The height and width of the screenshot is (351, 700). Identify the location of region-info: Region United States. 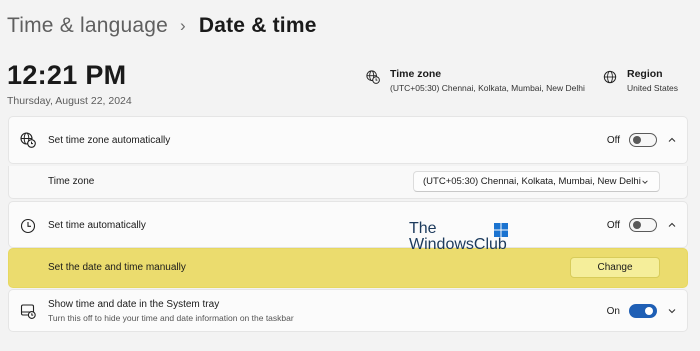
(640, 80).